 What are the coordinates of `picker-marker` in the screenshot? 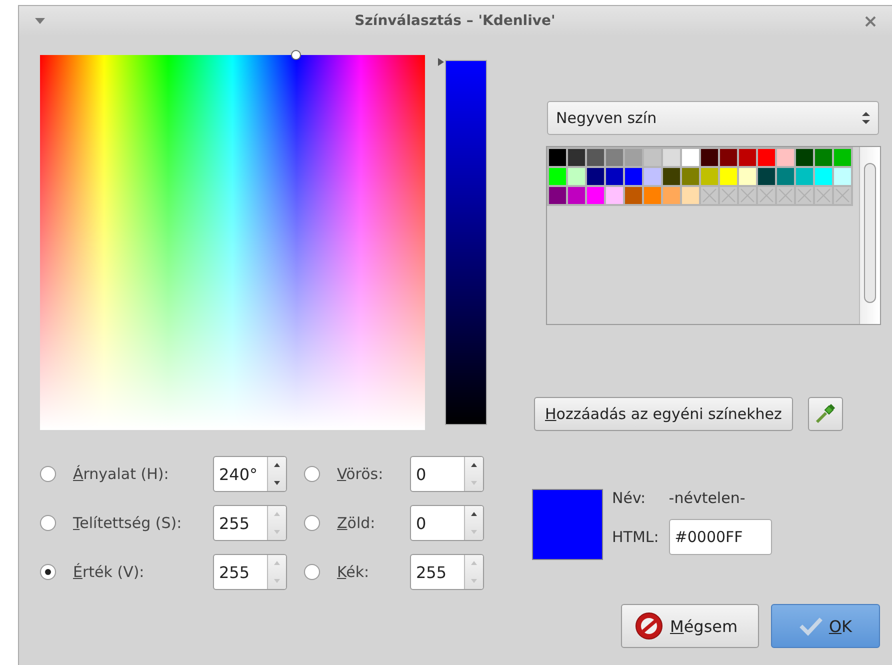 It's located at (295, 55).